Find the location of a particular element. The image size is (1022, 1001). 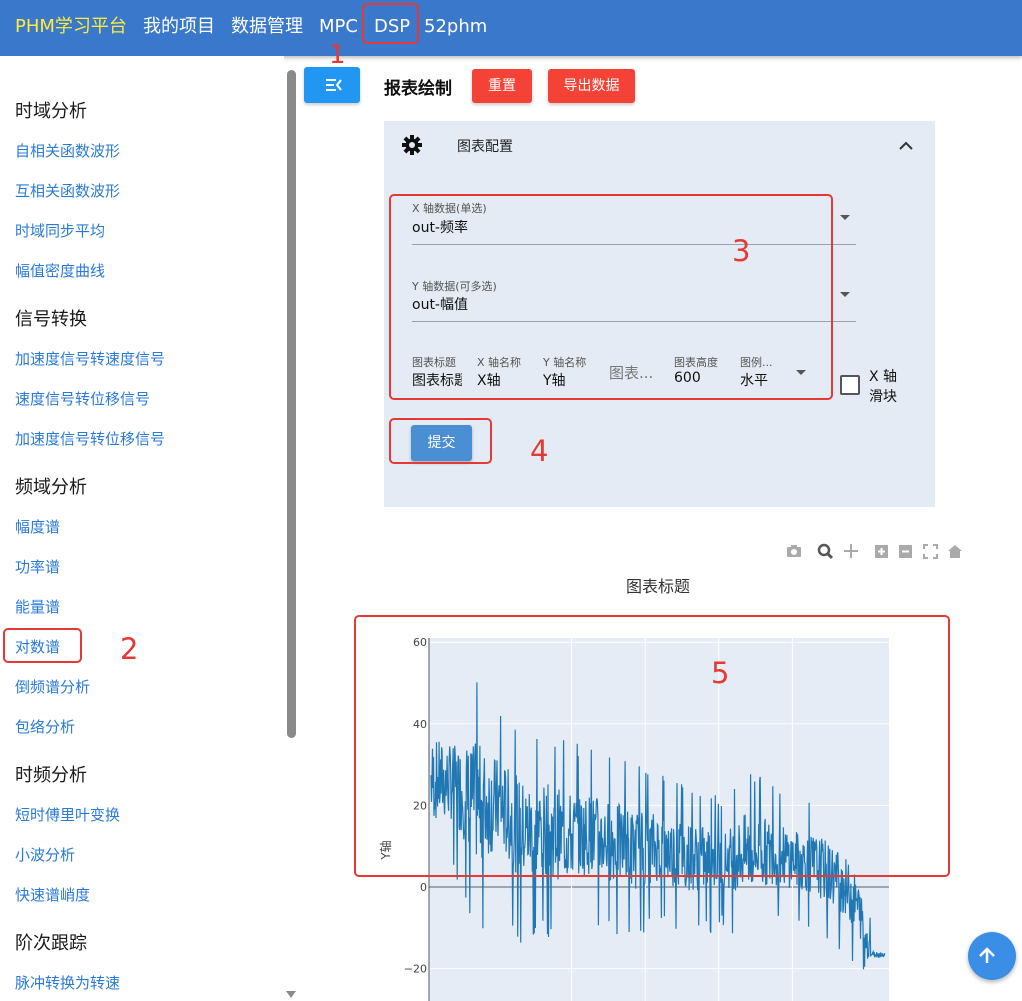

sidebar-item-kurtogram: 快速谱峭度 is located at coordinates (52, 894).